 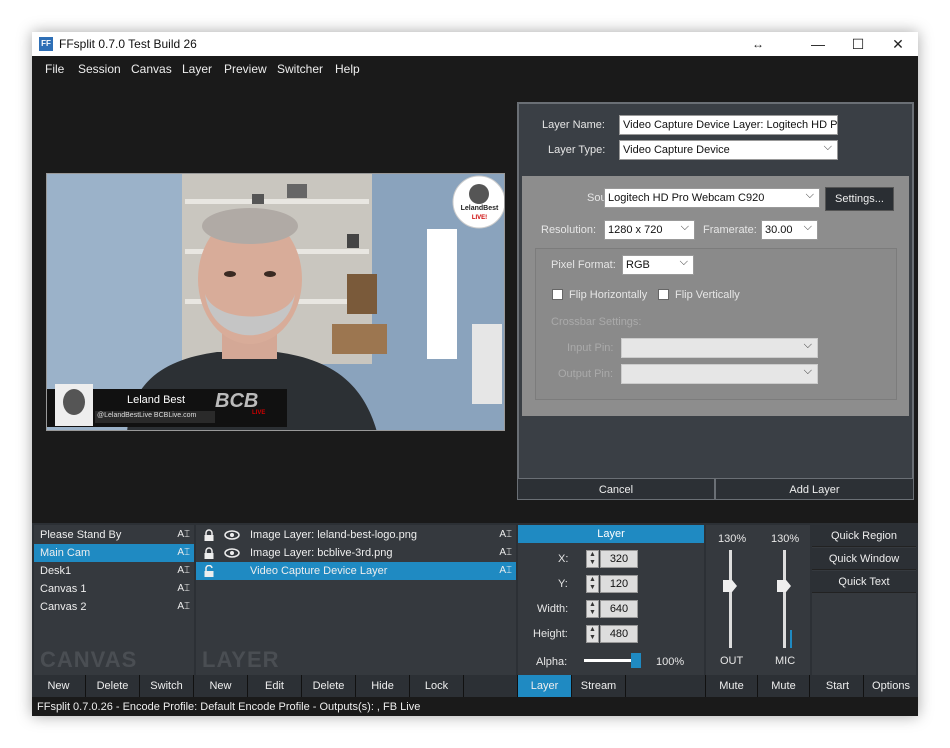 What do you see at coordinates (590, 348) in the screenshot?
I see `input-pin-label: Input Pin:` at bounding box center [590, 348].